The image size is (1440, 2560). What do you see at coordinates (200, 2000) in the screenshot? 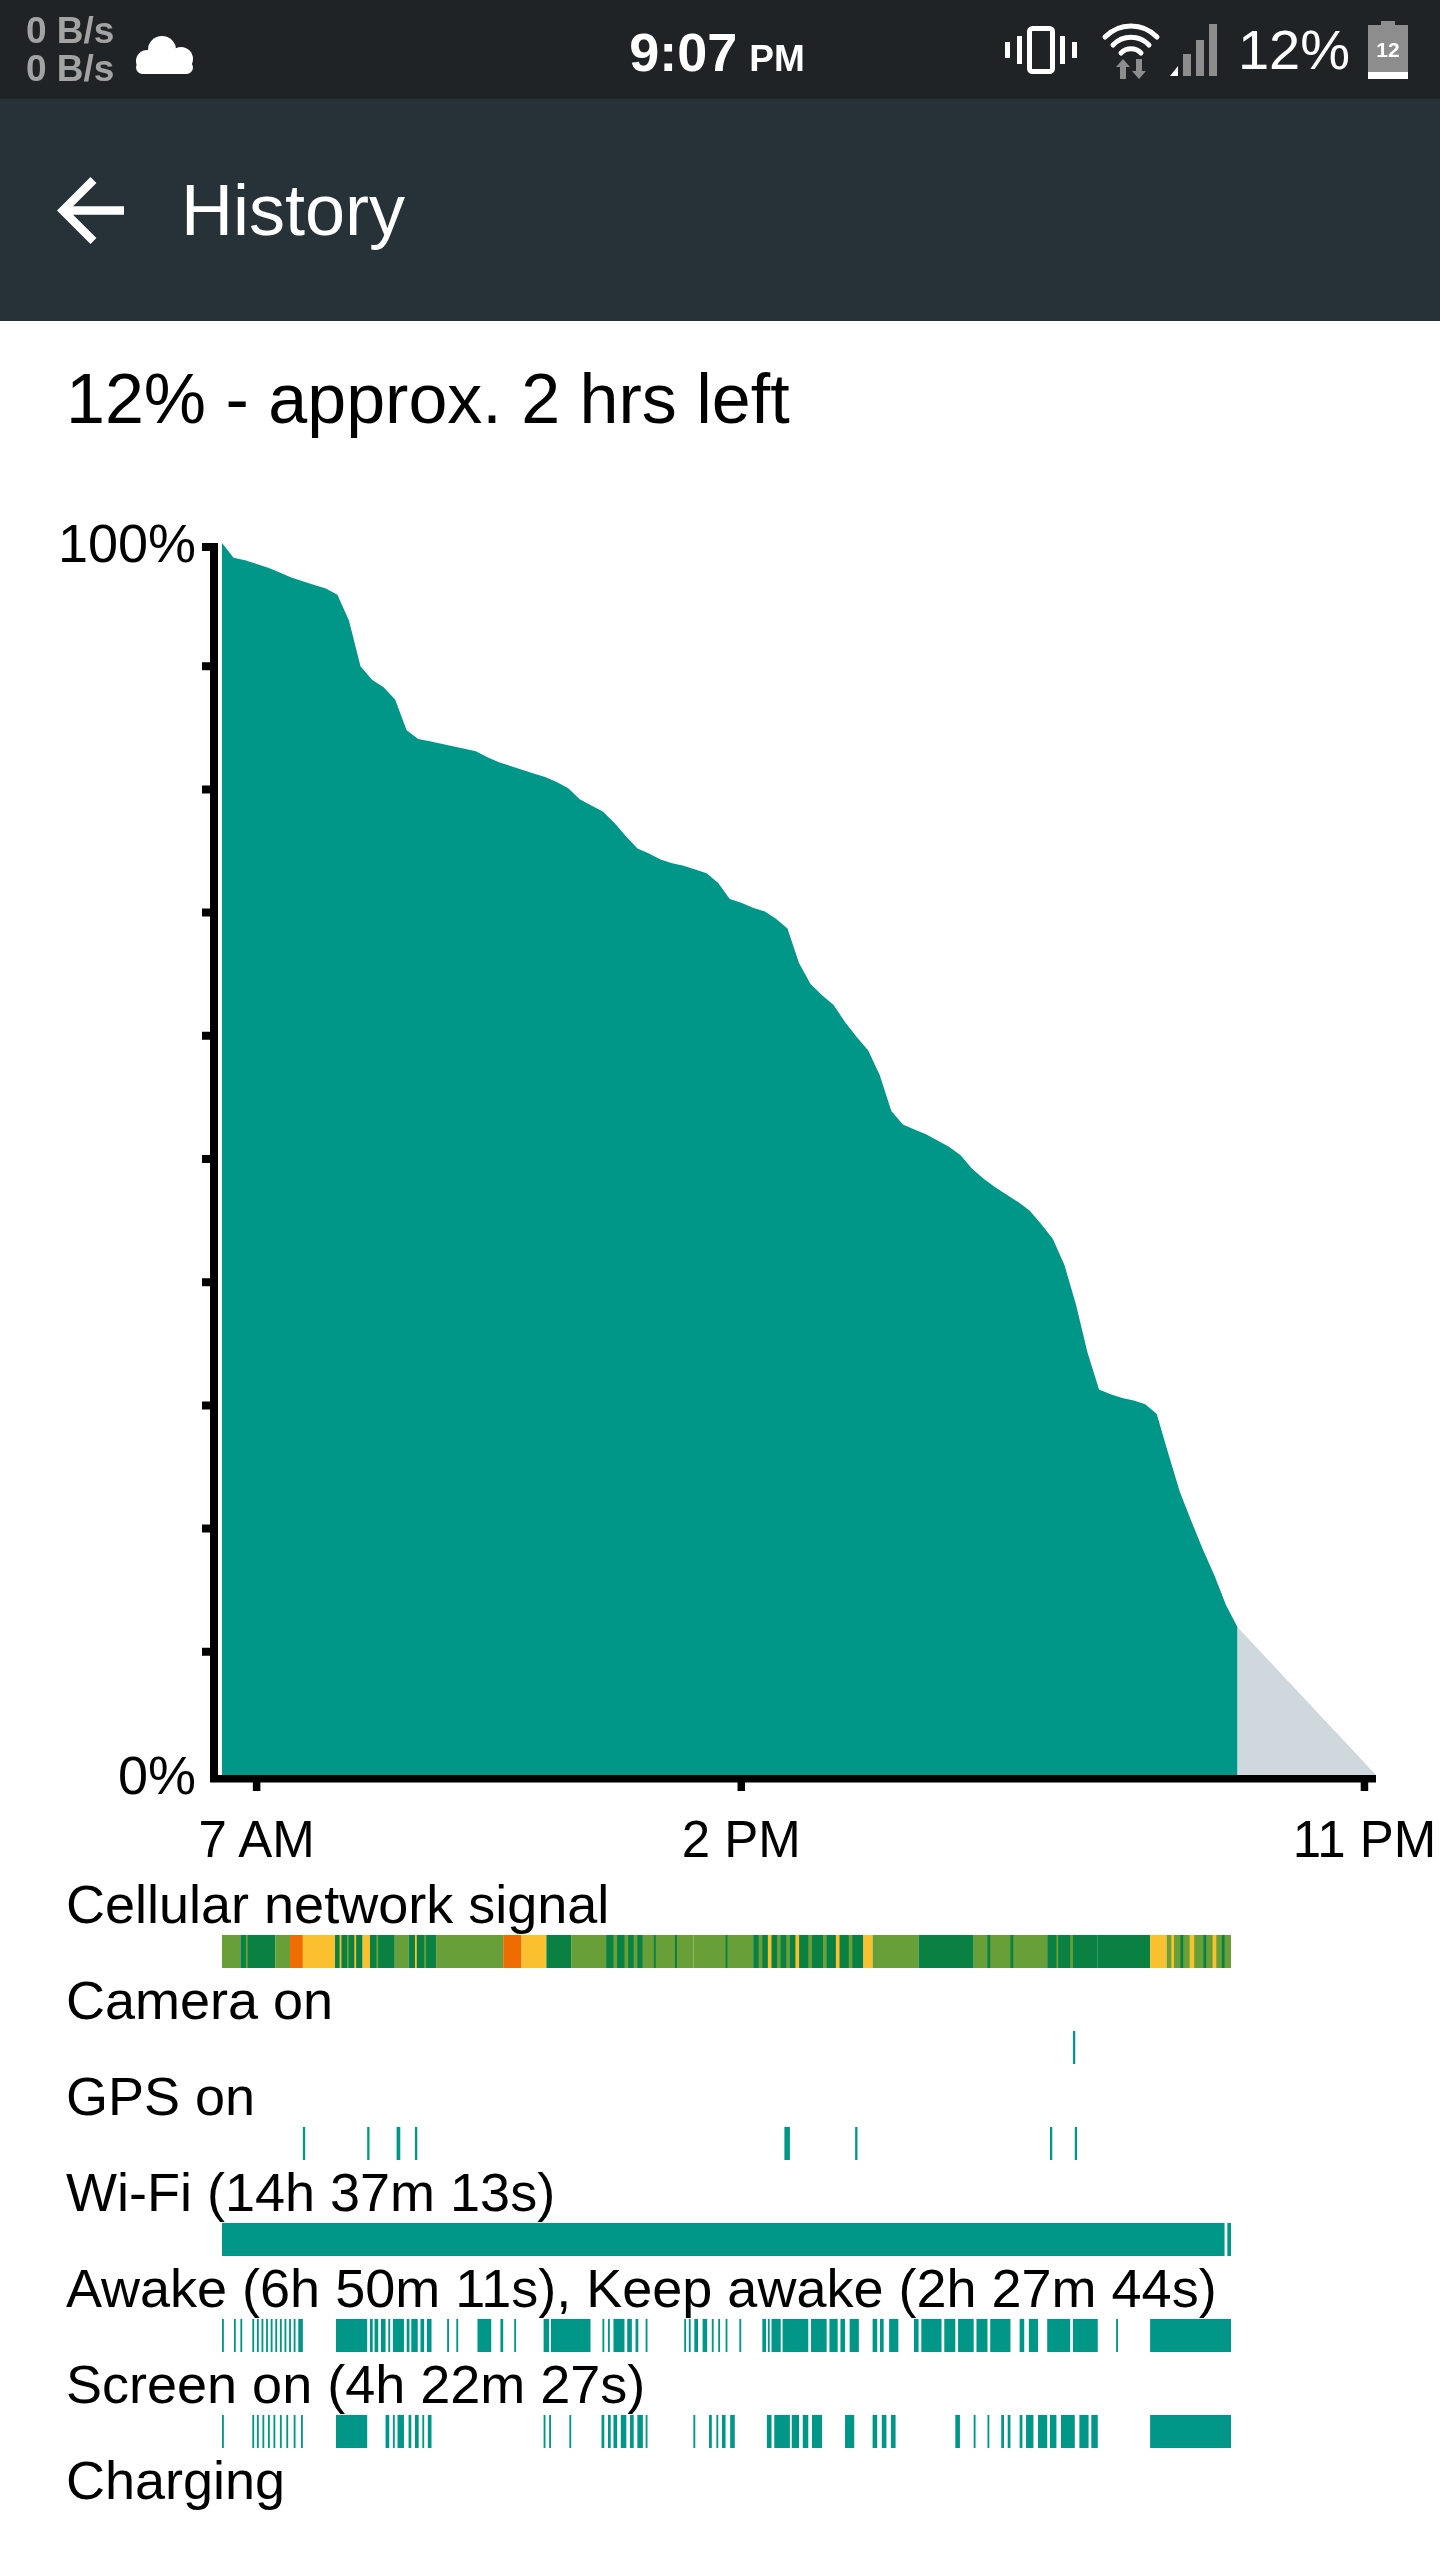
I see `timeline-label: Camera on` at bounding box center [200, 2000].